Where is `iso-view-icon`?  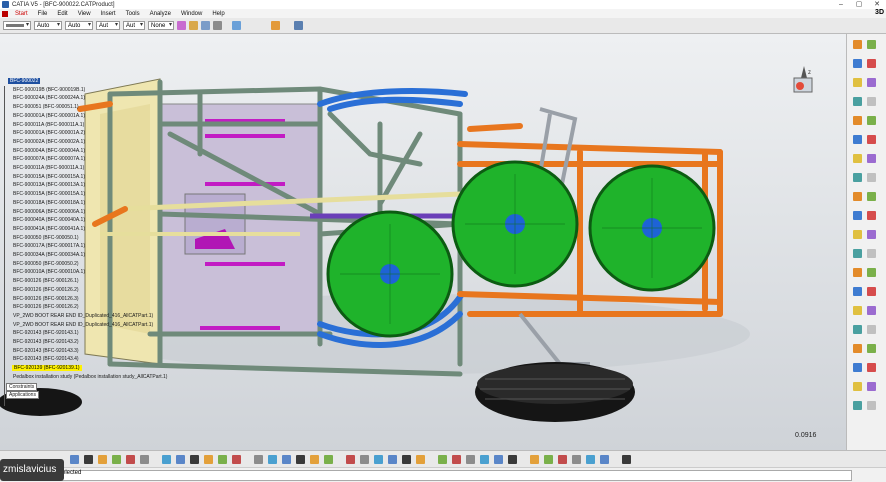
iso-view-icon is located at coordinates (392, 459).